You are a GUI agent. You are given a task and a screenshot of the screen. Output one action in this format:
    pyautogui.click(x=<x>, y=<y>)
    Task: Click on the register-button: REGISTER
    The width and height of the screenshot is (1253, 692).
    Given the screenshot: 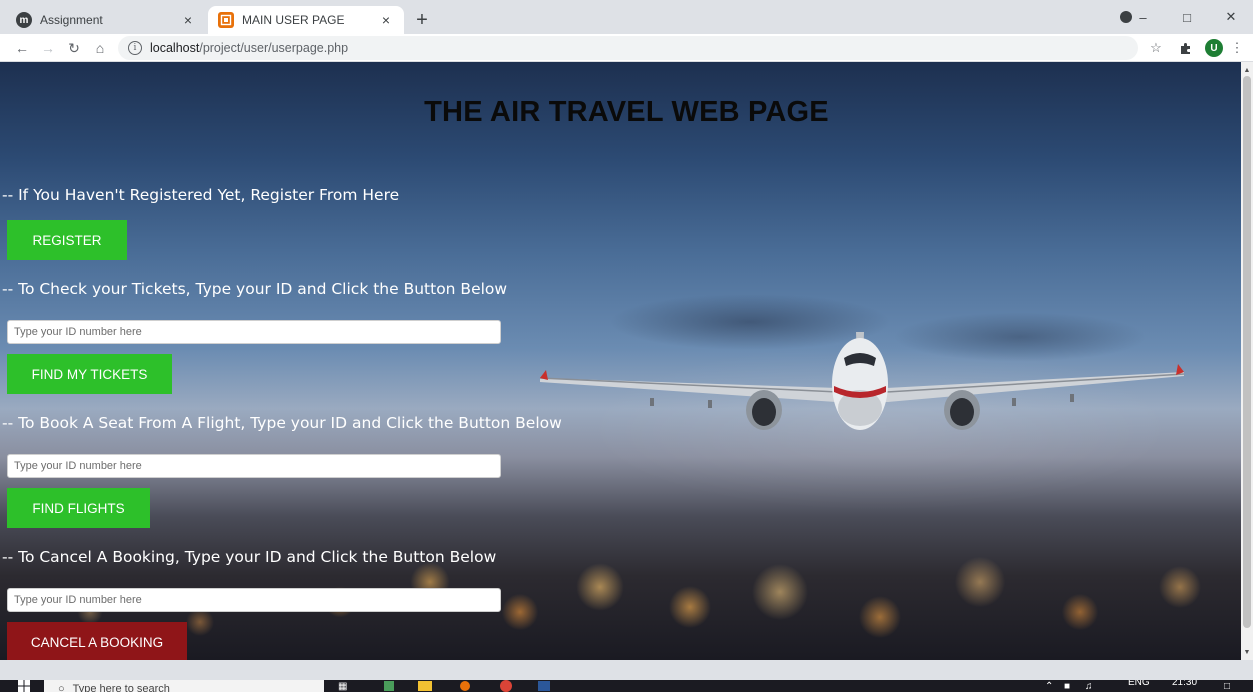 What is the action you would take?
    pyautogui.click(x=67, y=240)
    